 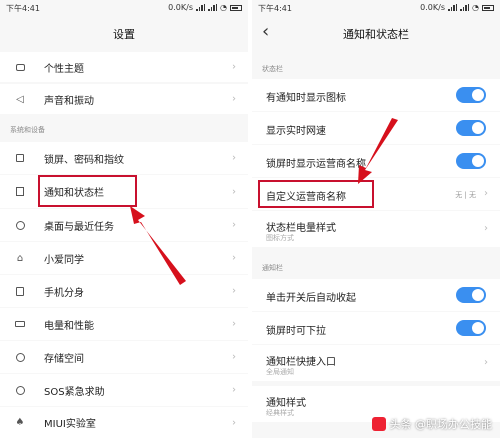 I want to click on carrier-value: 无 | 无, so click(x=465, y=195).